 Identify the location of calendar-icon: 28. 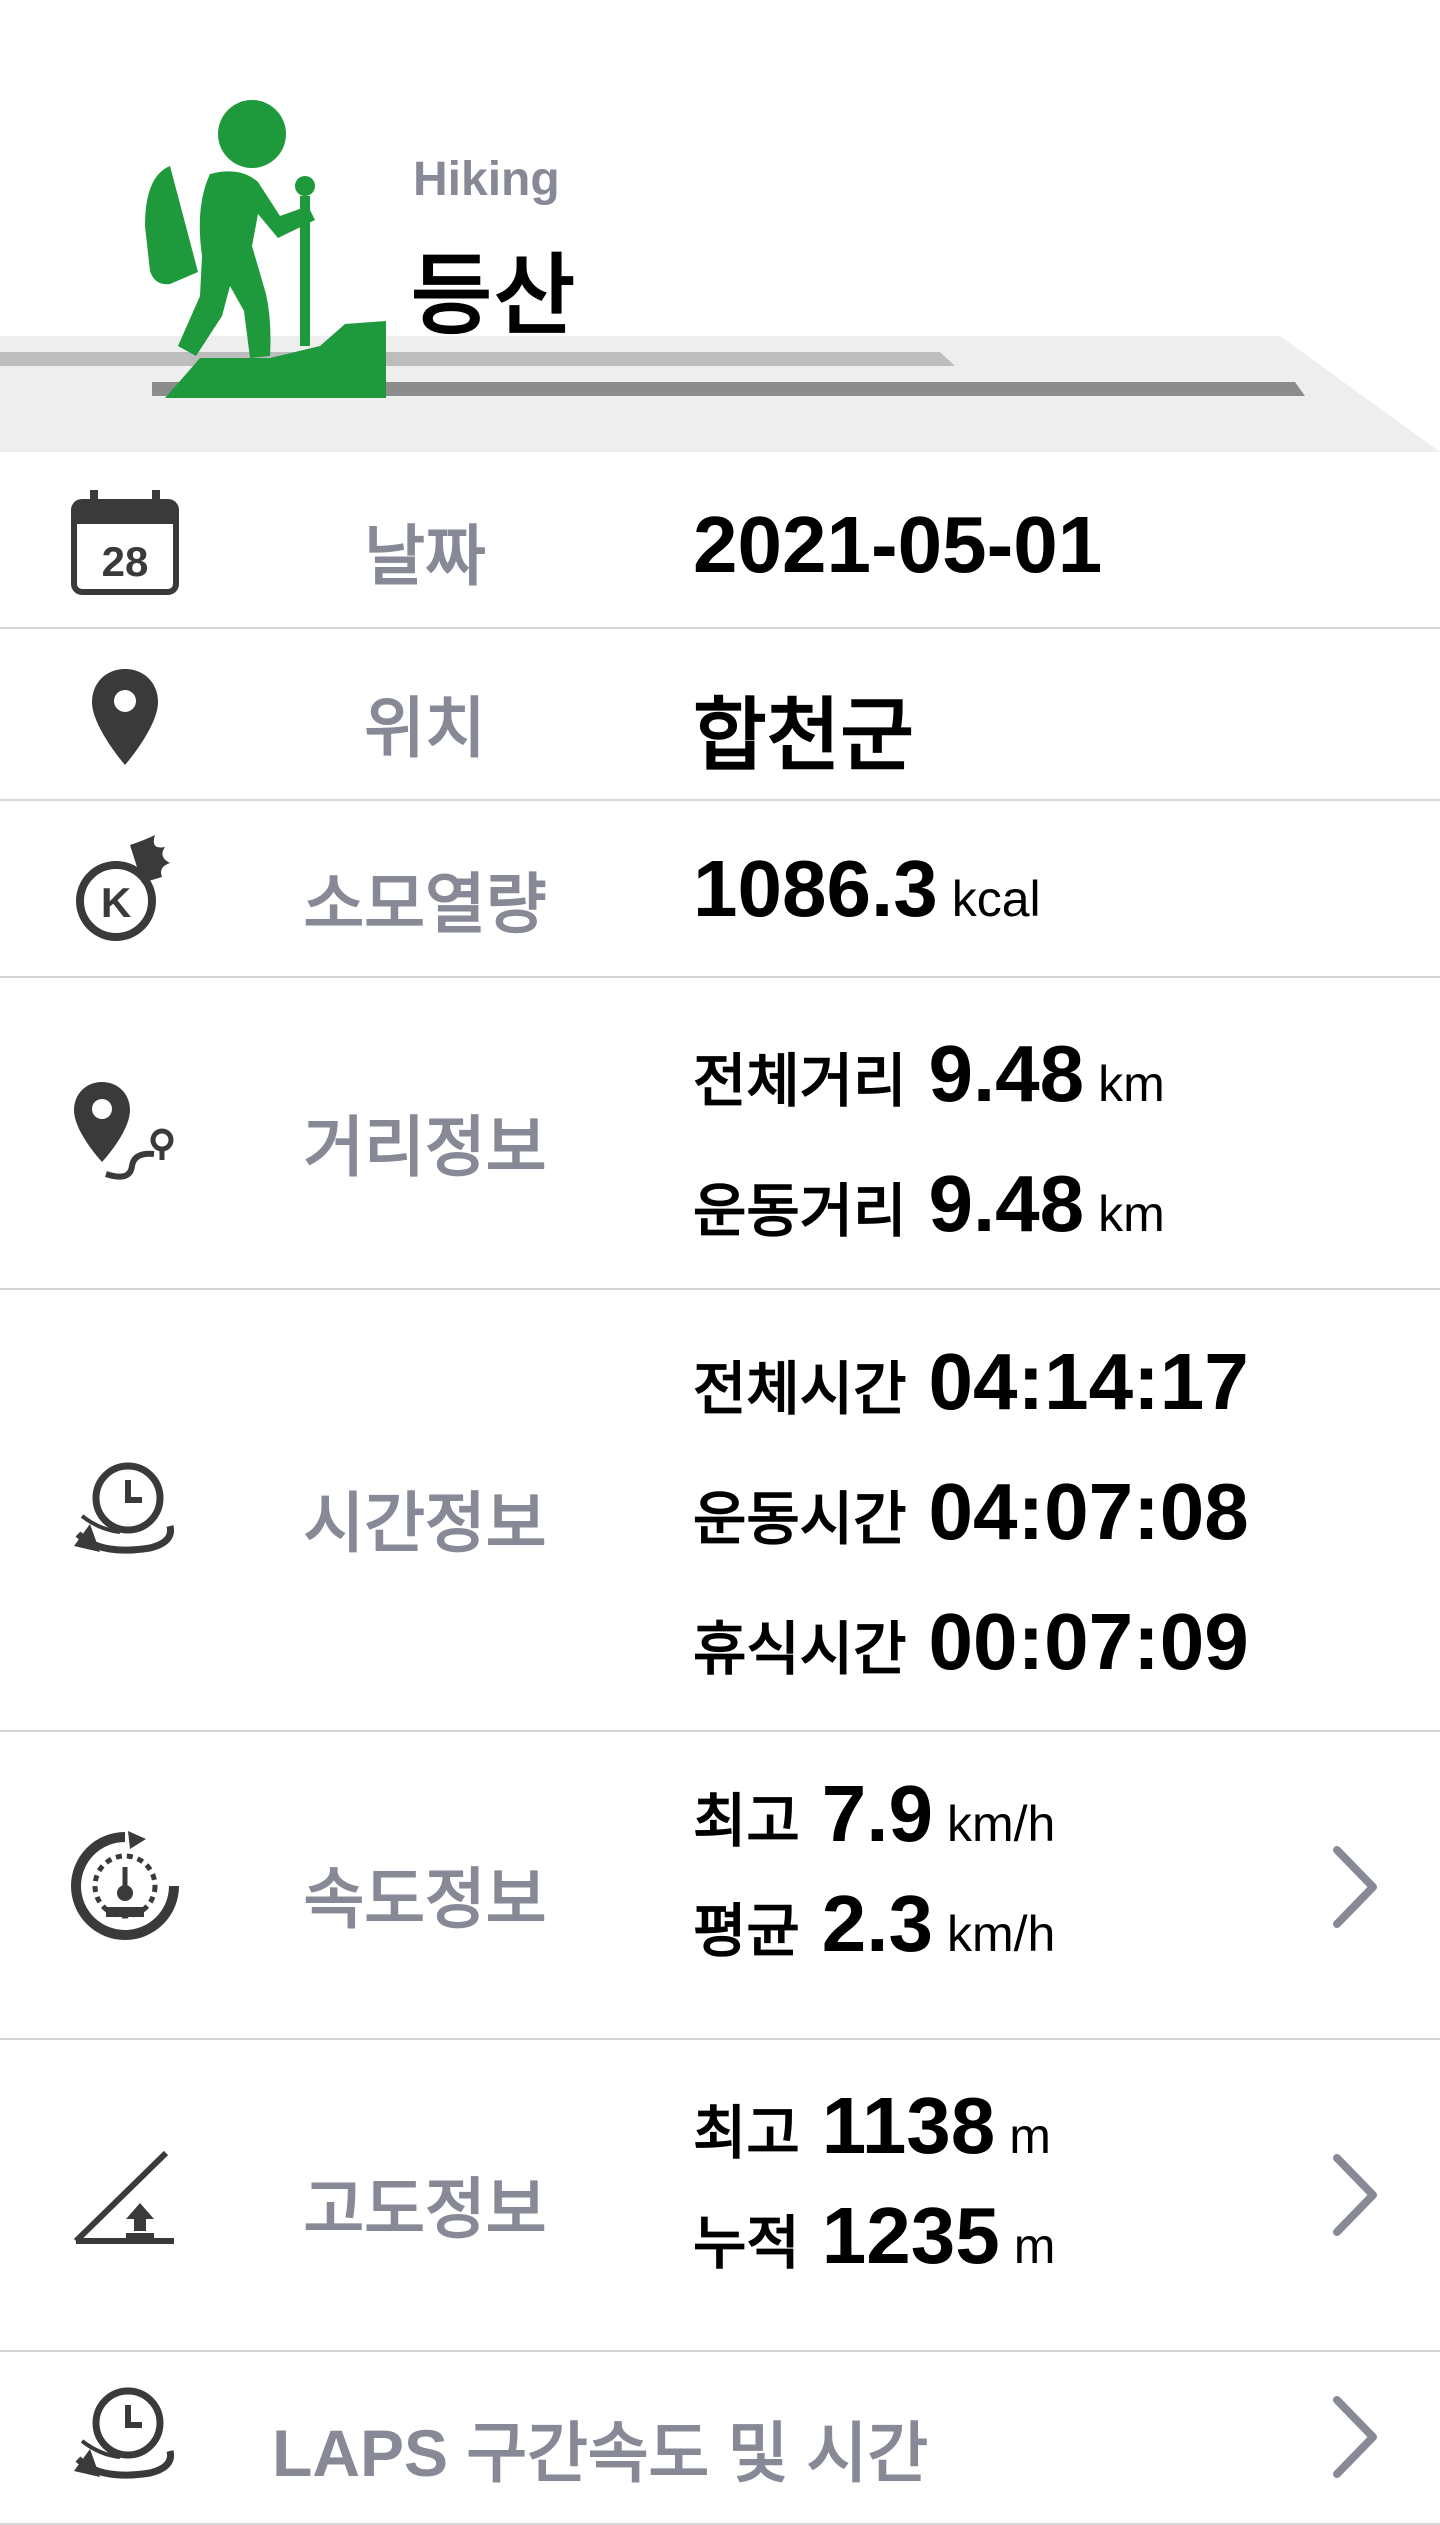
(125, 542).